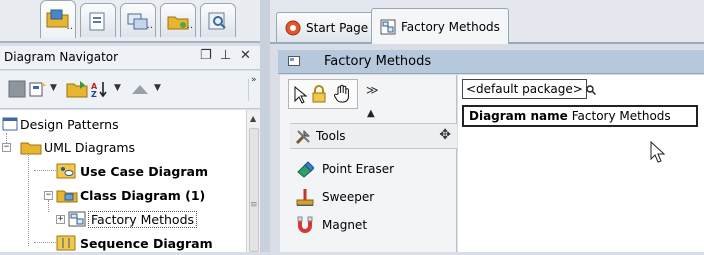 This screenshot has height=255, width=704. What do you see at coordinates (591, 91) in the screenshot?
I see `package-search-icon` at bounding box center [591, 91].